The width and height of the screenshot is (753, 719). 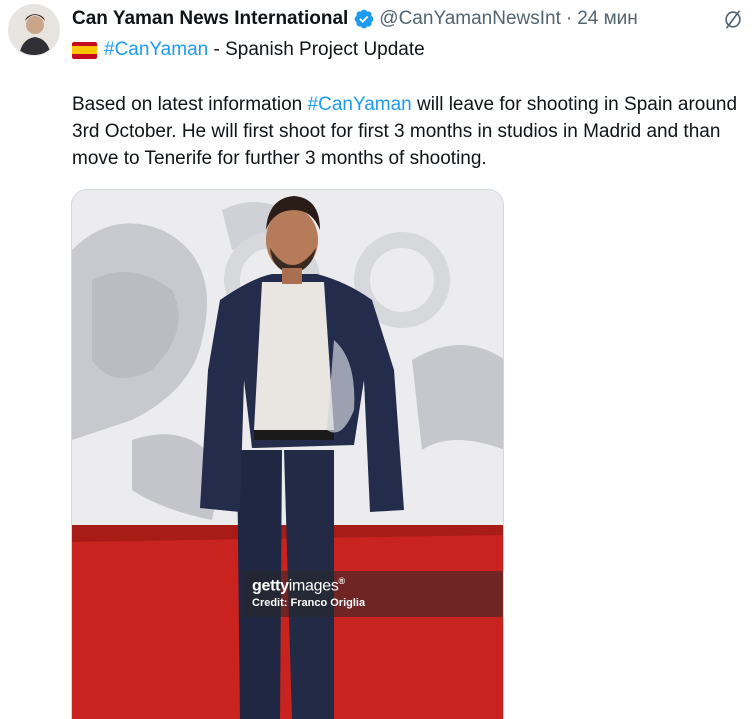 What do you see at coordinates (309, 603) in the screenshot?
I see `photo-credit: Credit: Franco Origlia` at bounding box center [309, 603].